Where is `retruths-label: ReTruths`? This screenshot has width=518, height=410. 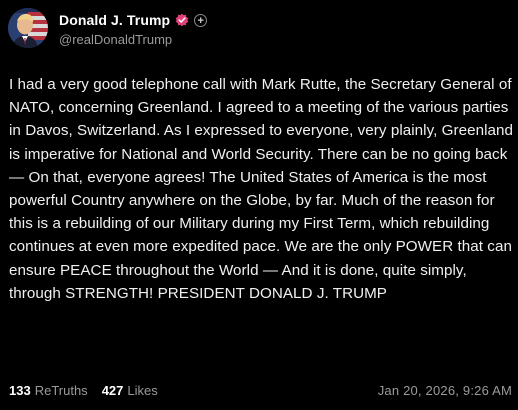 retruths-label: ReTruths is located at coordinates (61, 390).